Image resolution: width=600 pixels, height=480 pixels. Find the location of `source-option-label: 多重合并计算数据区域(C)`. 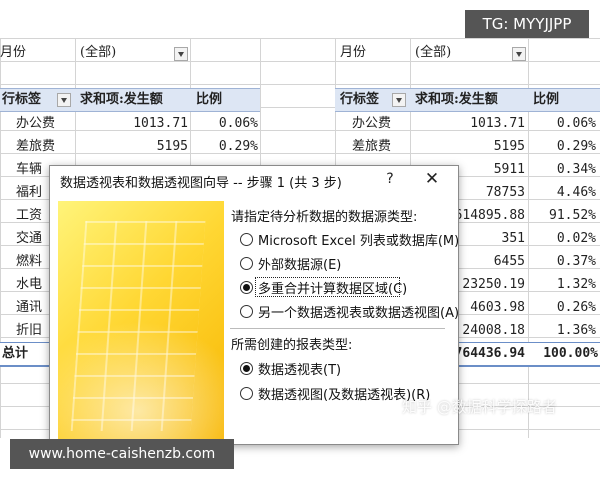

source-option-label: 多重合并计算数据区域(C) is located at coordinates (332, 287).